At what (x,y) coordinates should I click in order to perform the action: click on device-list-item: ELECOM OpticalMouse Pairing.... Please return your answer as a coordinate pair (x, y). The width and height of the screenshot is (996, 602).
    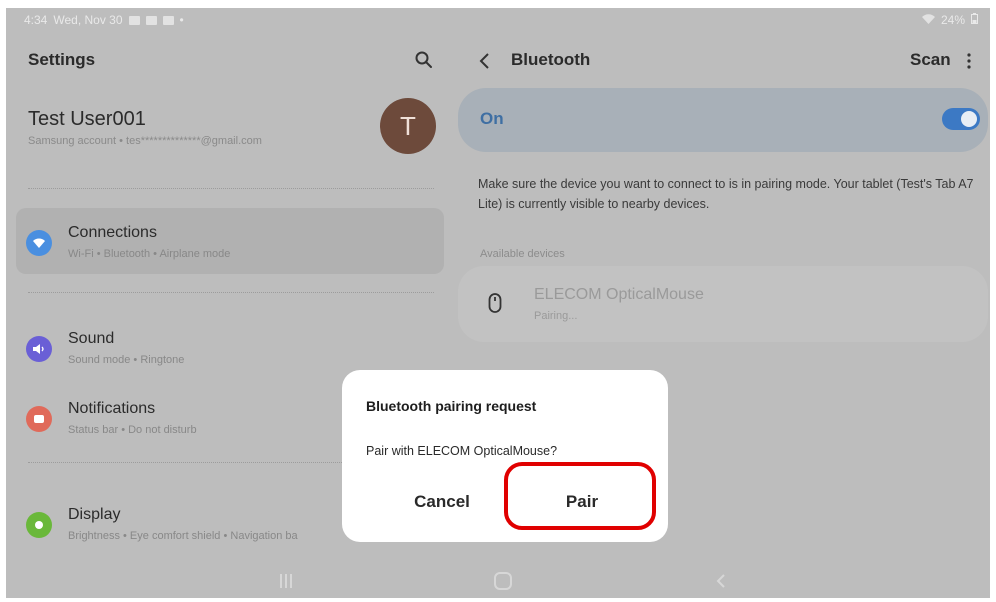
    Looking at the image, I should click on (723, 304).